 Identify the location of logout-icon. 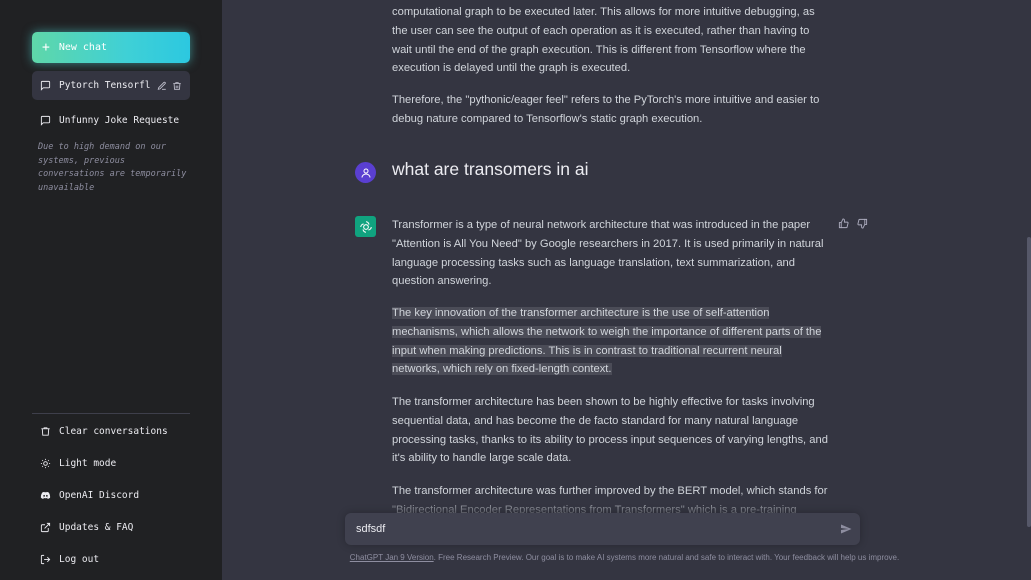
(45, 559).